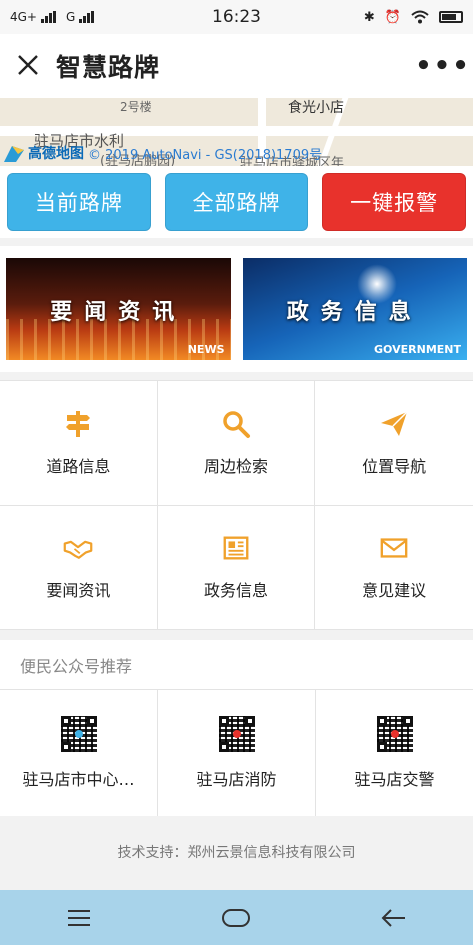 This screenshot has height=945, width=473. I want to click on government-banner-title: 政务信息, so click(354, 312).